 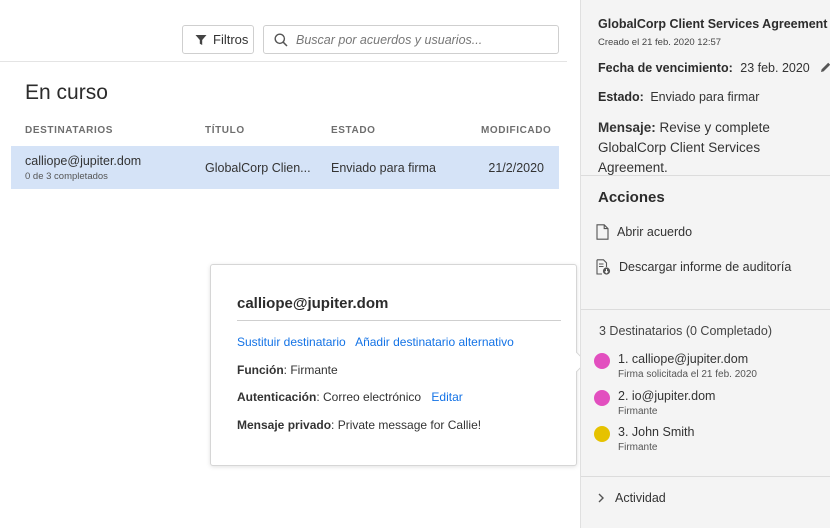 I want to click on auth-label: Autenticación, so click(x=277, y=397).